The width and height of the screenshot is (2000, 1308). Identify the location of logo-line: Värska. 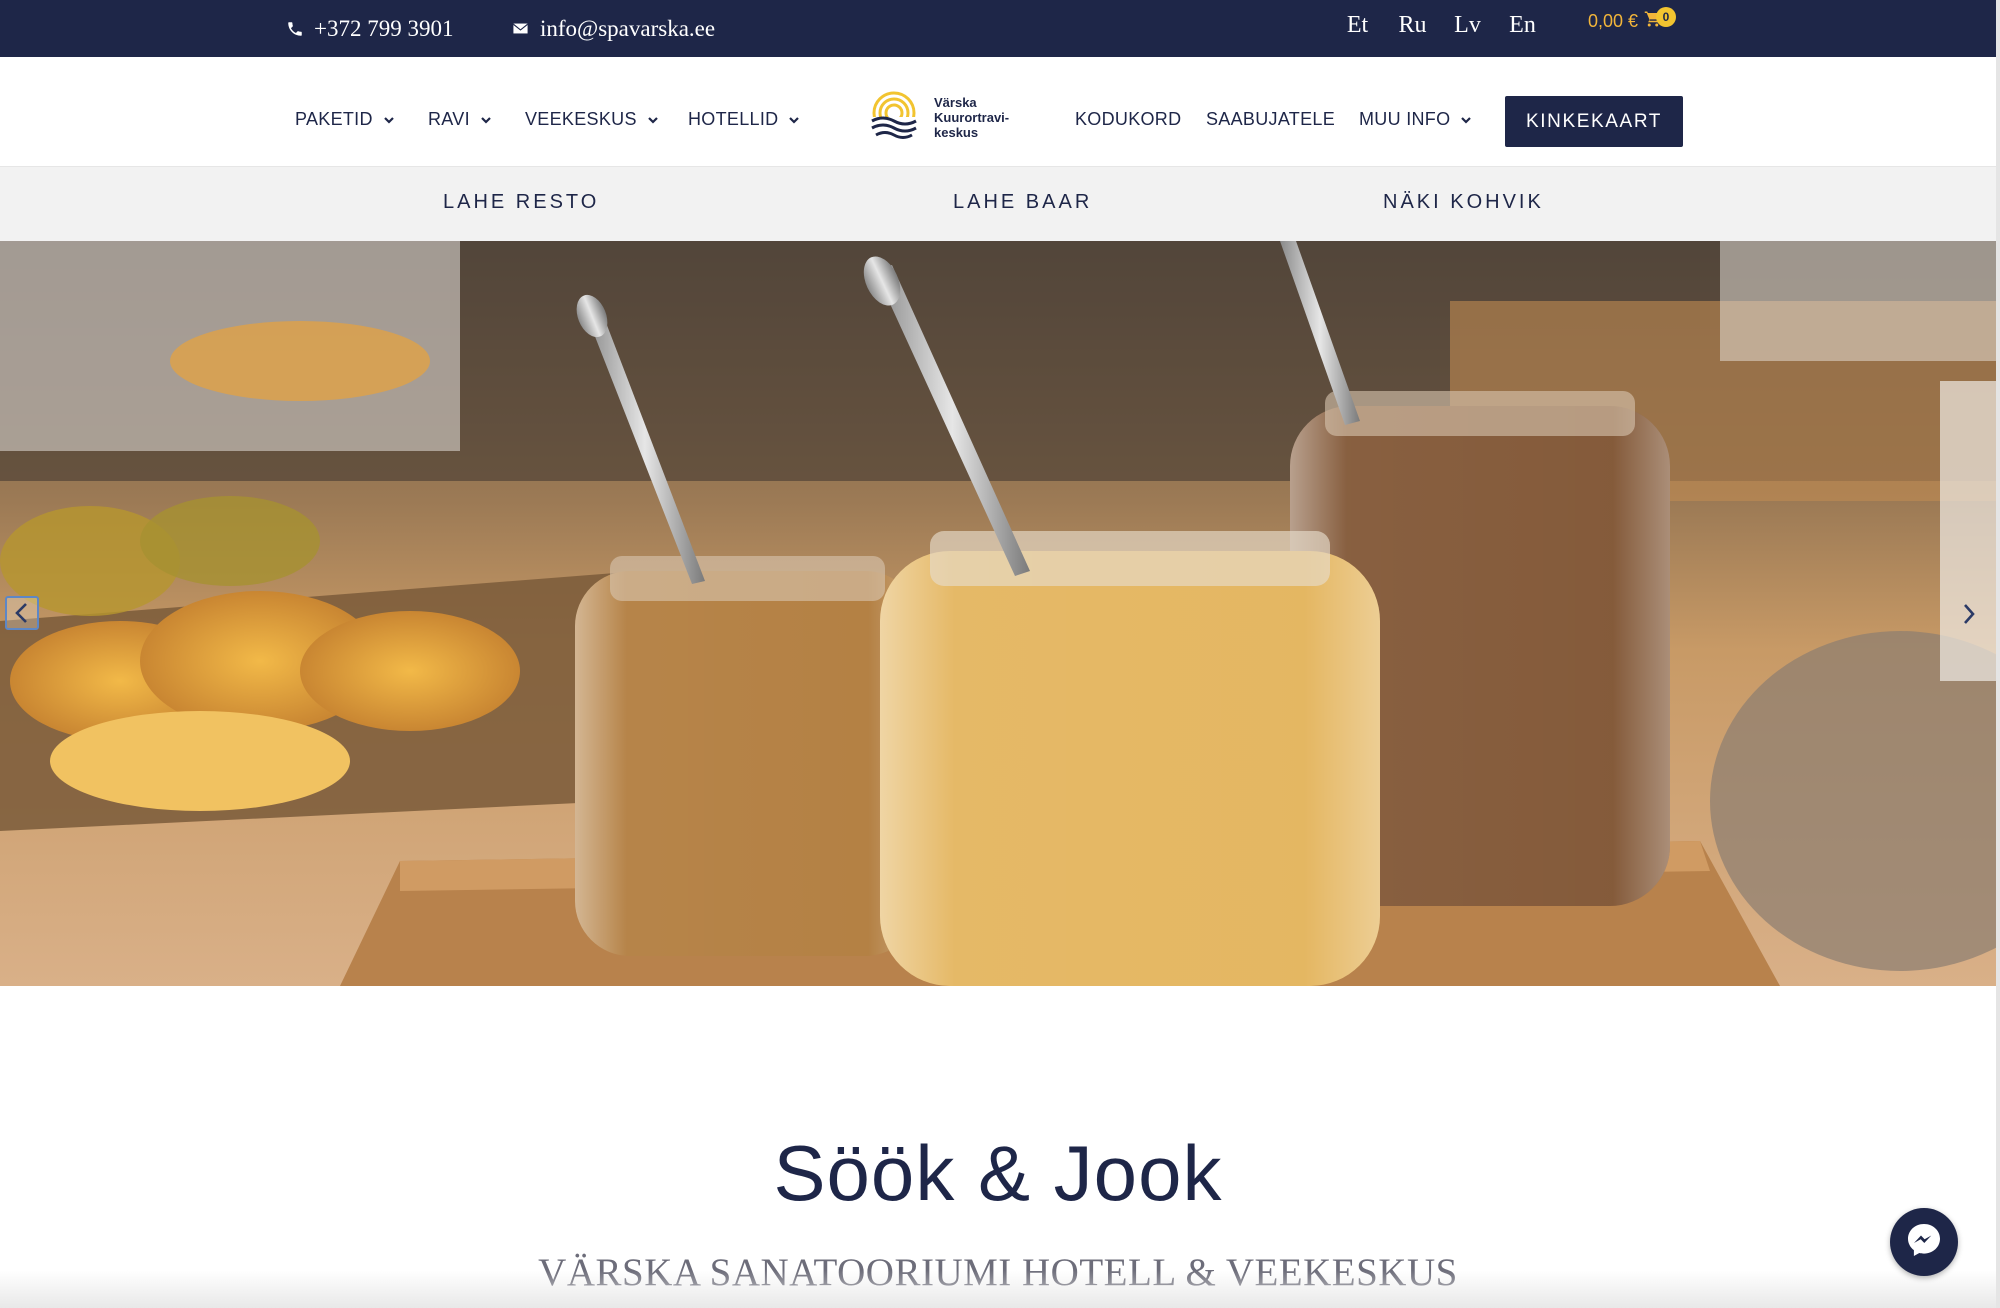
(955, 102).